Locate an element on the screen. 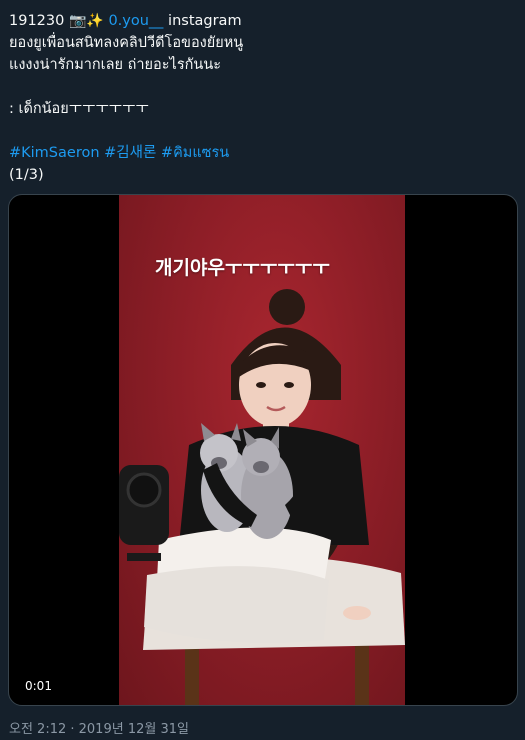 The height and width of the screenshot is (740, 525). video-timestamp: 0:01 is located at coordinates (38, 686).